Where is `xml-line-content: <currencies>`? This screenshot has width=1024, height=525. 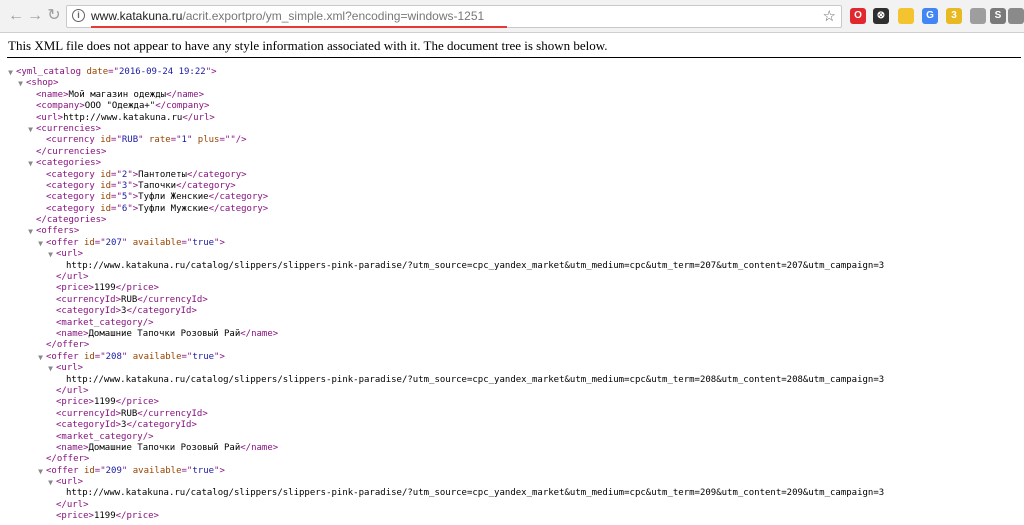
xml-line-content: <currencies> is located at coordinates (68, 129).